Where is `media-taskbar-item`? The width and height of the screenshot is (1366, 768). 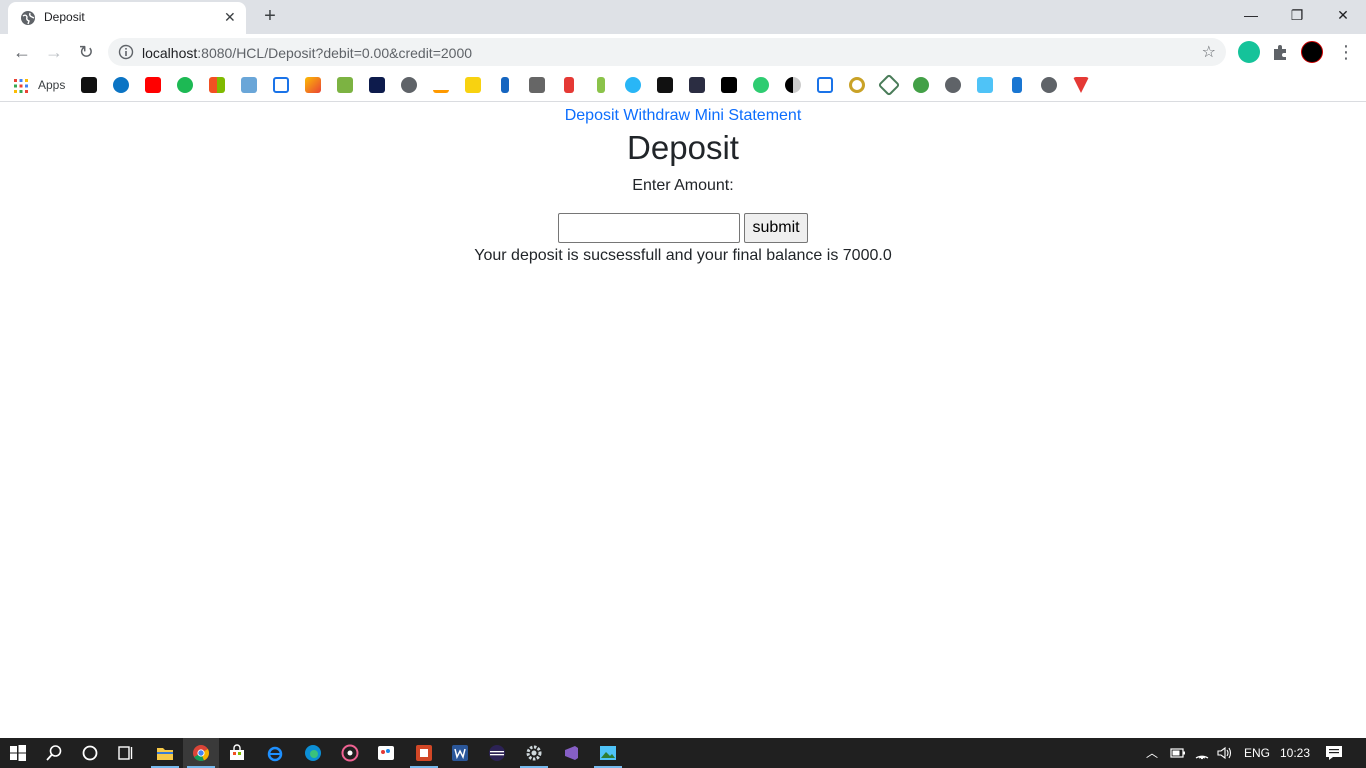 media-taskbar-item is located at coordinates (350, 753).